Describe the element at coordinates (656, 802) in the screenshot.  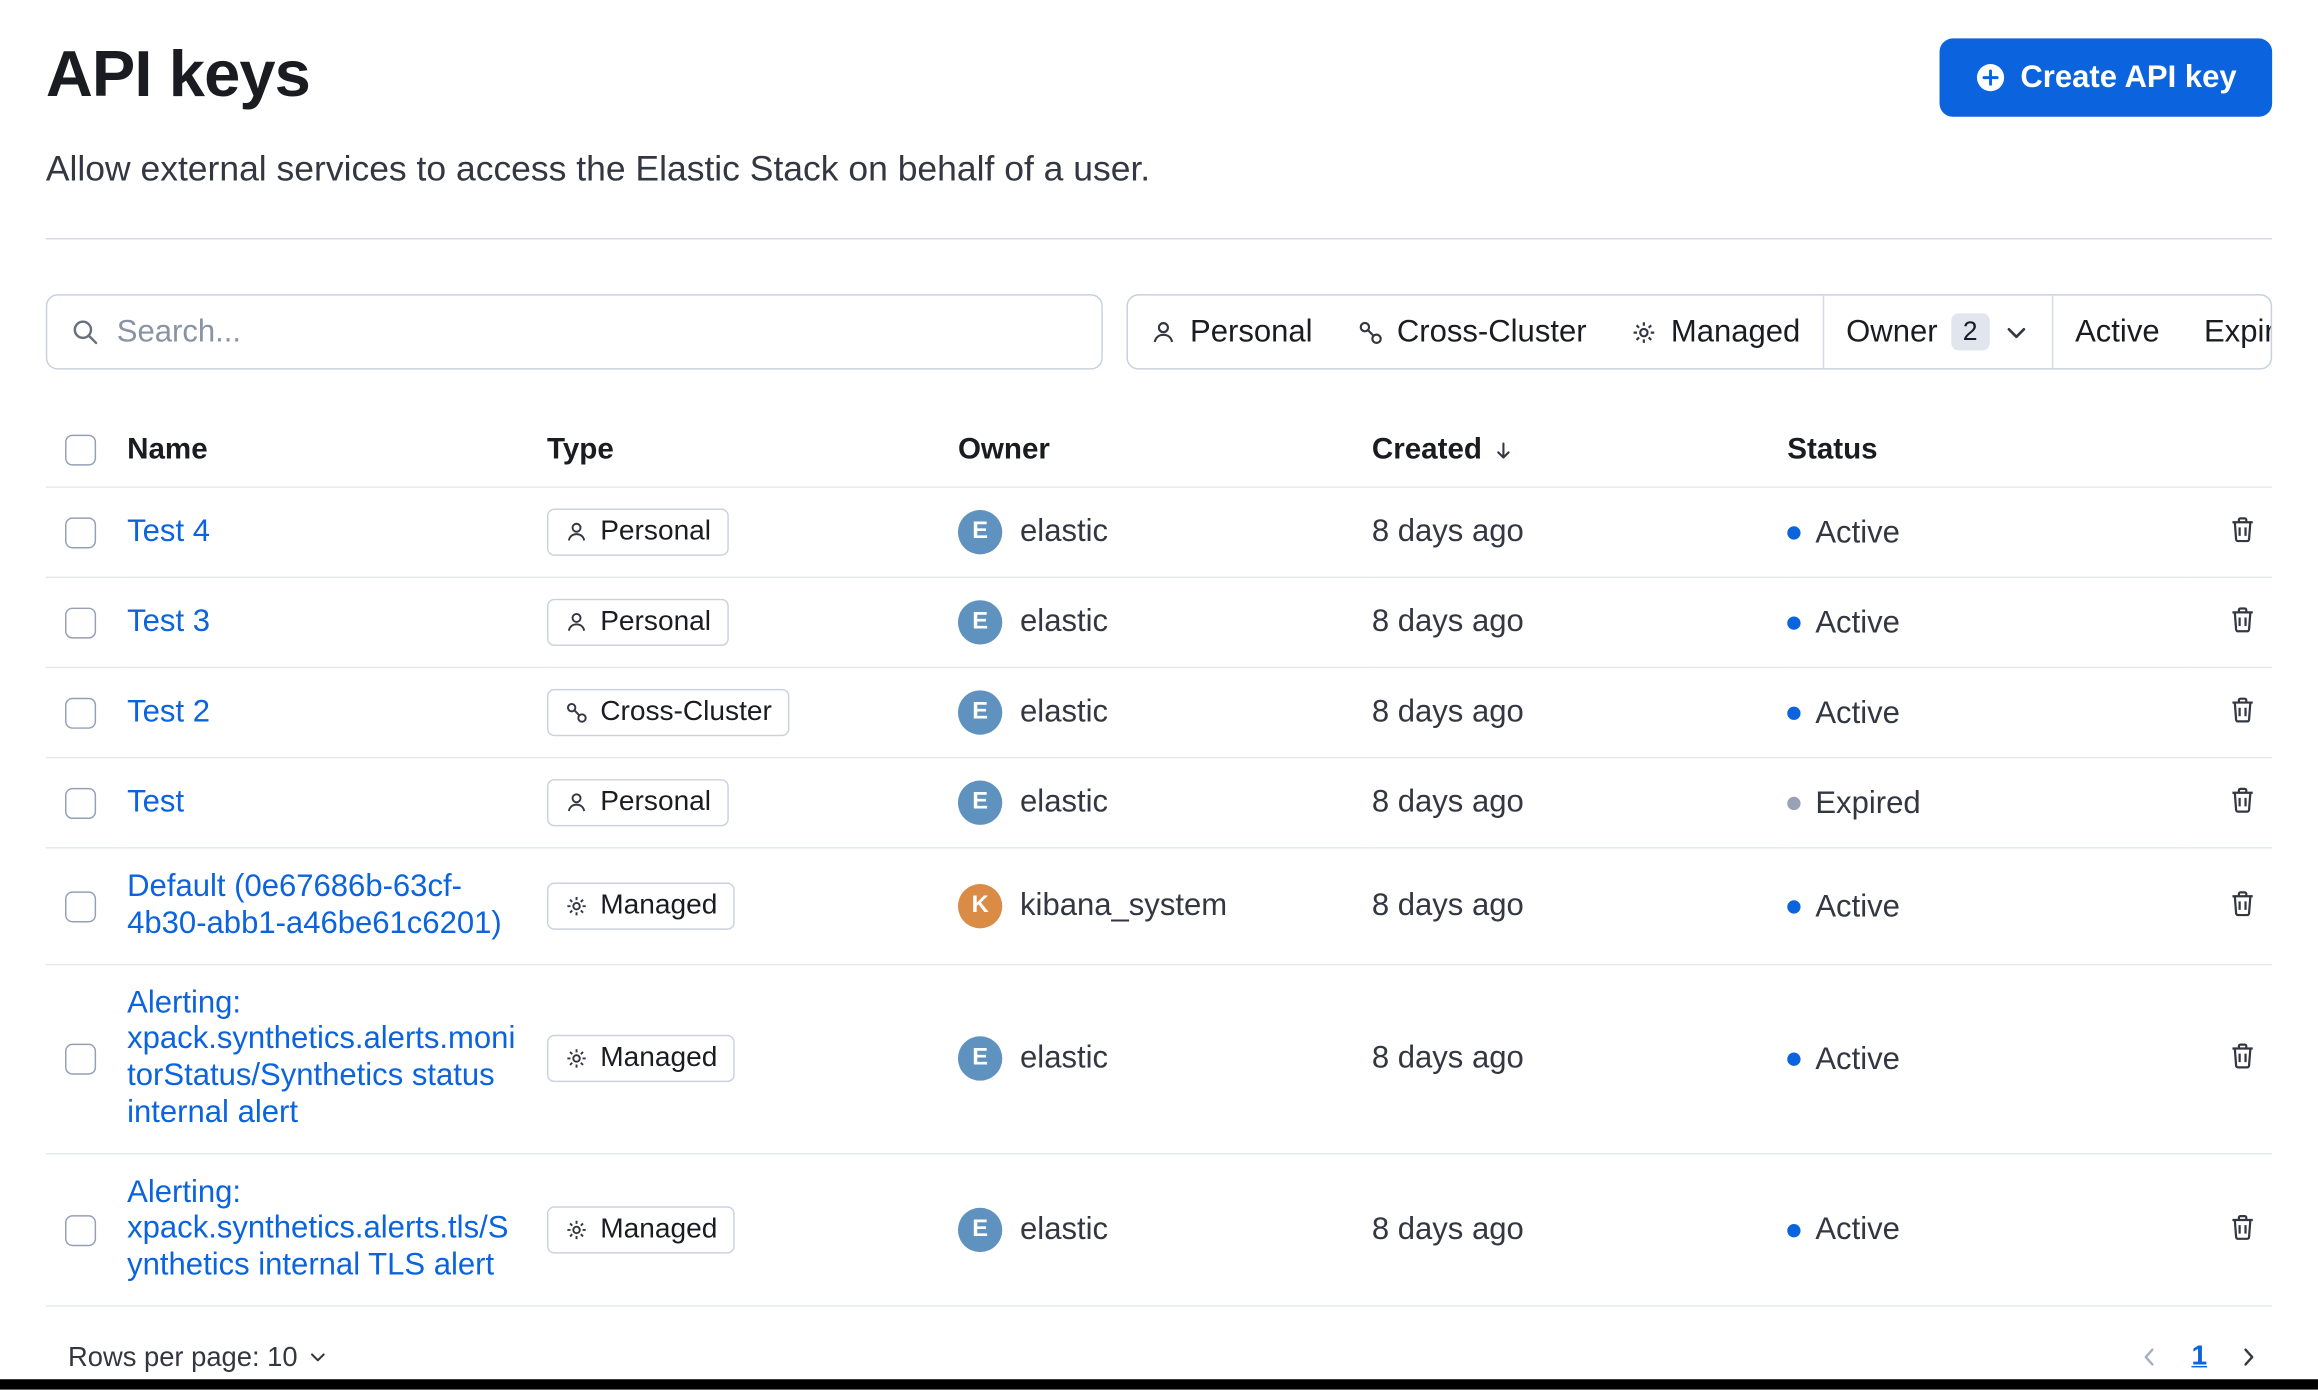
I see `type-label: Personal` at that location.